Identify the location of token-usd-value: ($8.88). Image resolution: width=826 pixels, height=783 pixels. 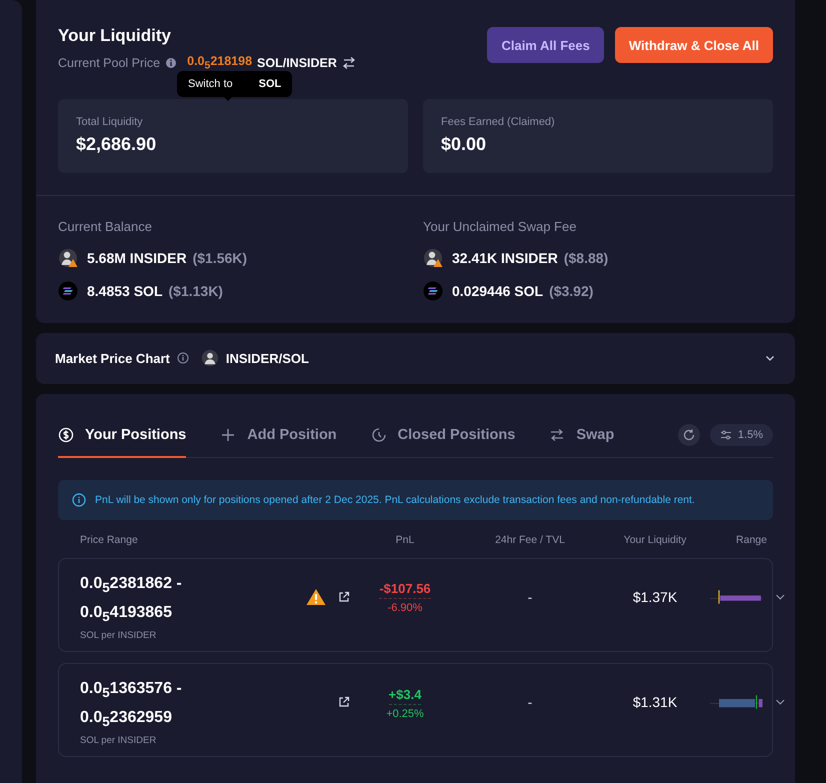
(586, 258).